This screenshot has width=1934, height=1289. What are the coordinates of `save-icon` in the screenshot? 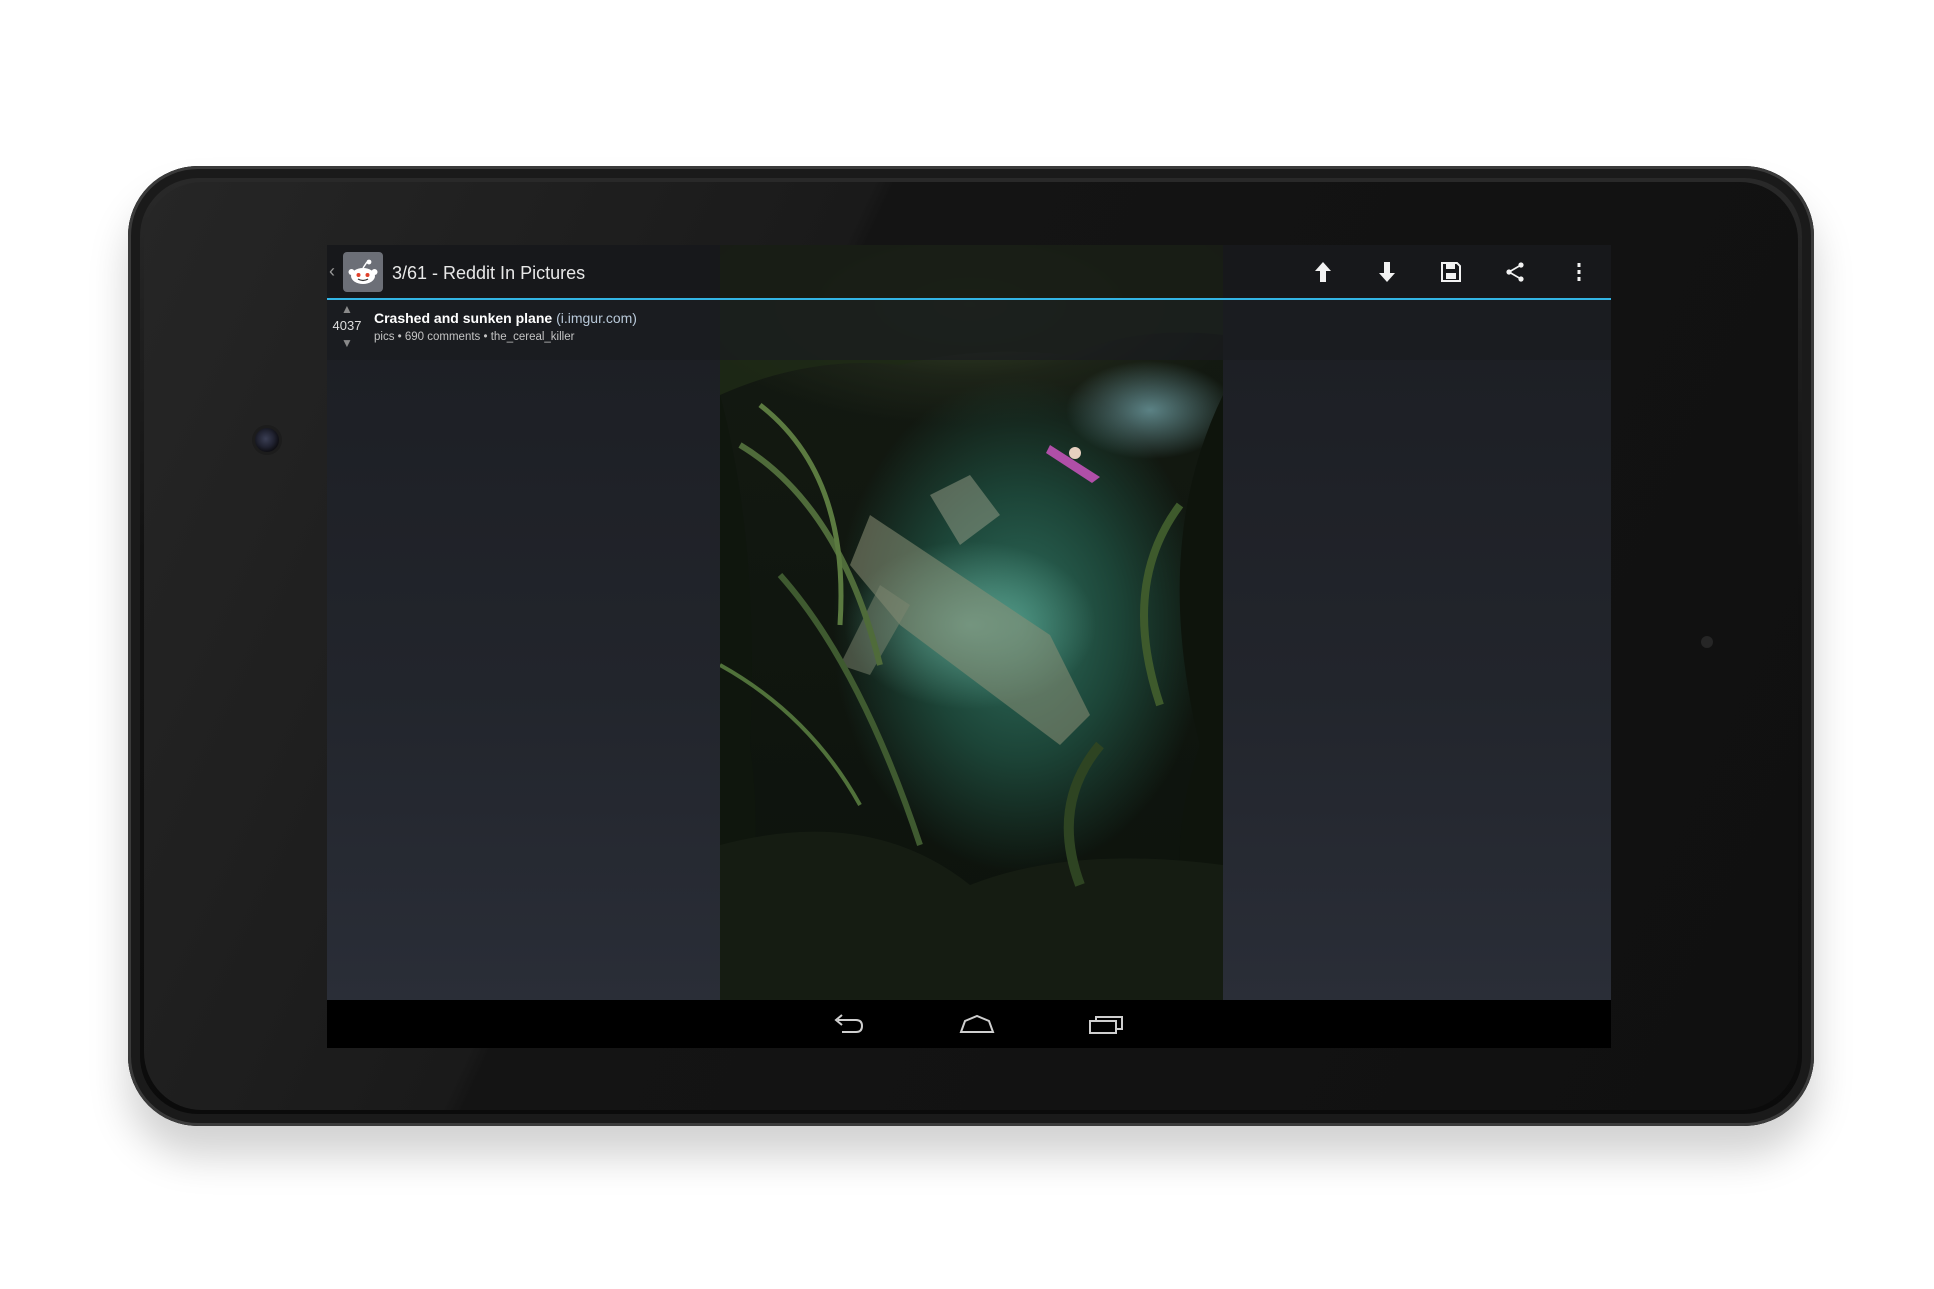 It's located at (1451, 271).